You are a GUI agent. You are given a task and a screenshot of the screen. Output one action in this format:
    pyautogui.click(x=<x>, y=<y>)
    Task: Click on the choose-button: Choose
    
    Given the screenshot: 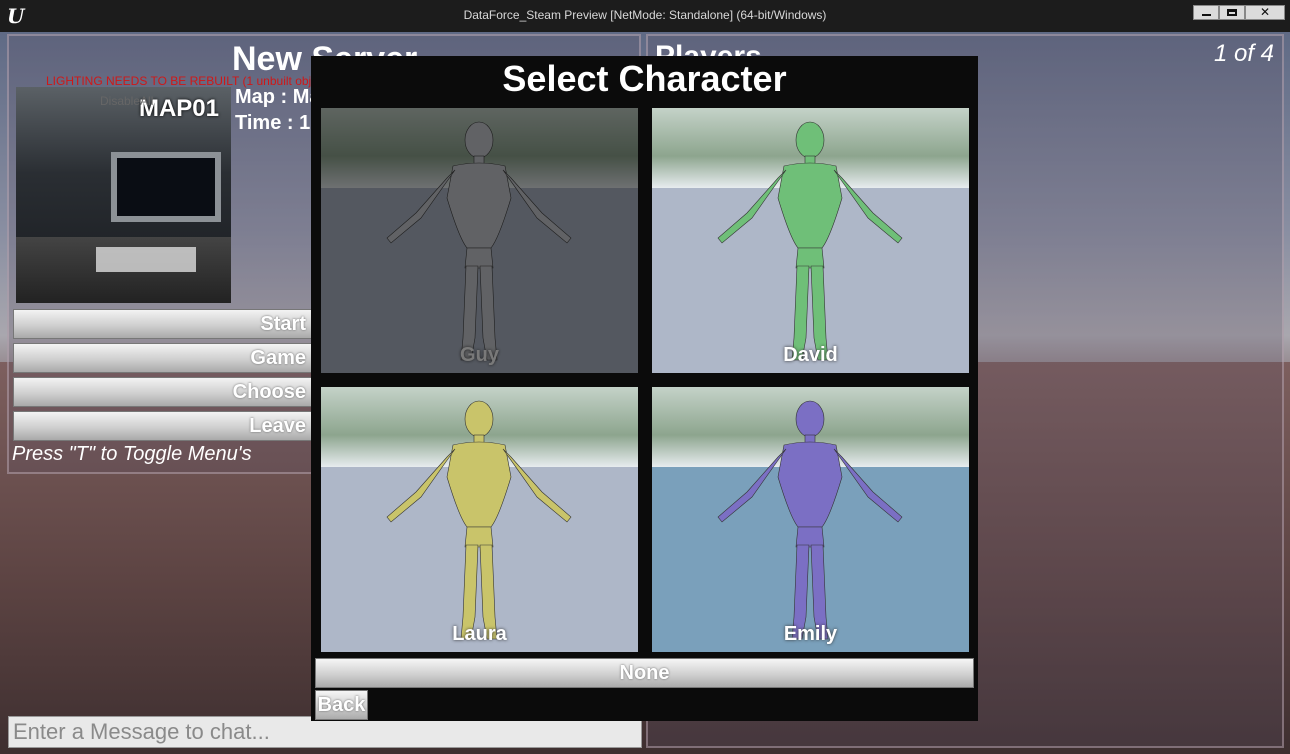 What is the action you would take?
    pyautogui.click(x=163, y=392)
    